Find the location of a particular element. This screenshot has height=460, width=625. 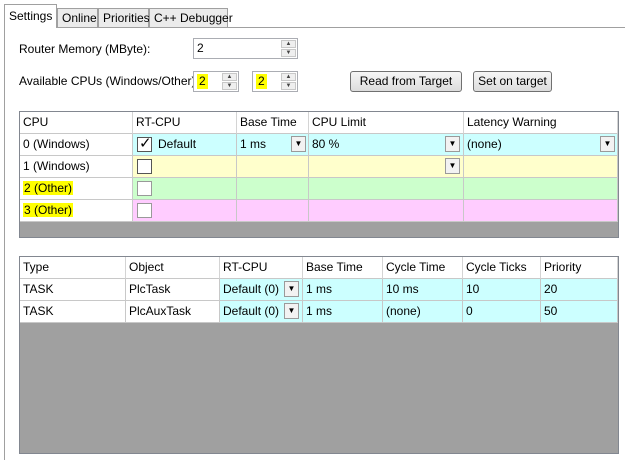

rt-cpu-label: Default is located at coordinates (177, 144).